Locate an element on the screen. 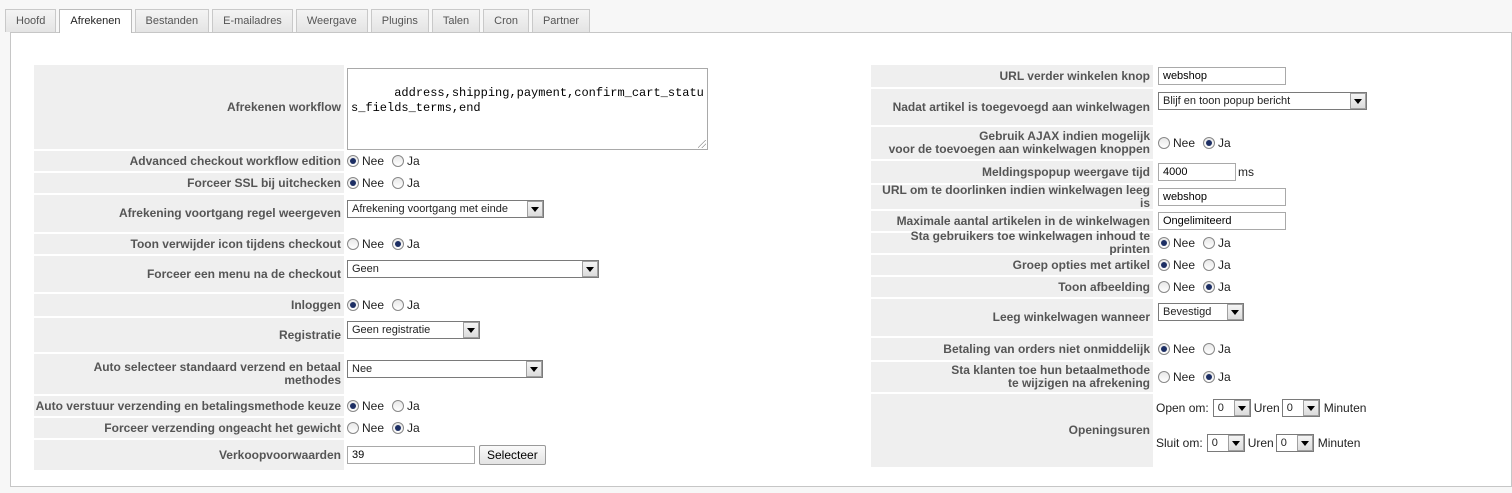  continue-url-label: URL verder winkelen knop is located at coordinates (1012, 76).